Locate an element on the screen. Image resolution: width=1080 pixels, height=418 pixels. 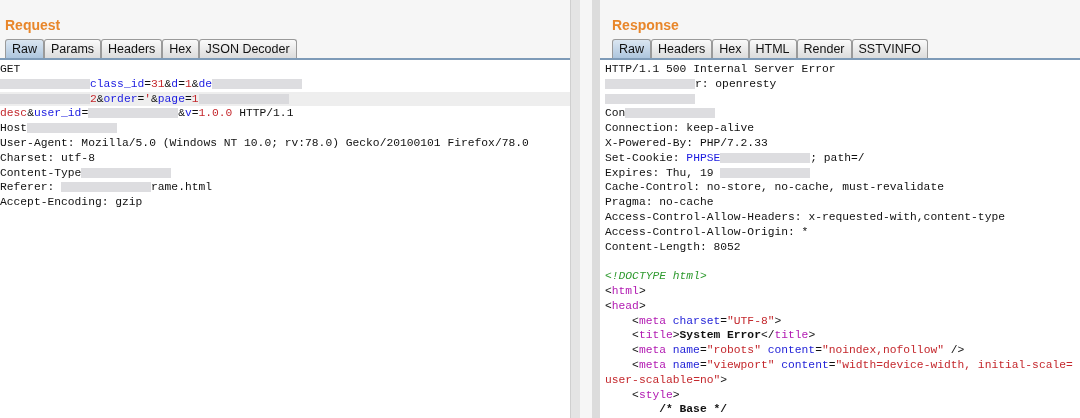
code-line: class_id=31&d=1&de is located at coordinates (151, 84).